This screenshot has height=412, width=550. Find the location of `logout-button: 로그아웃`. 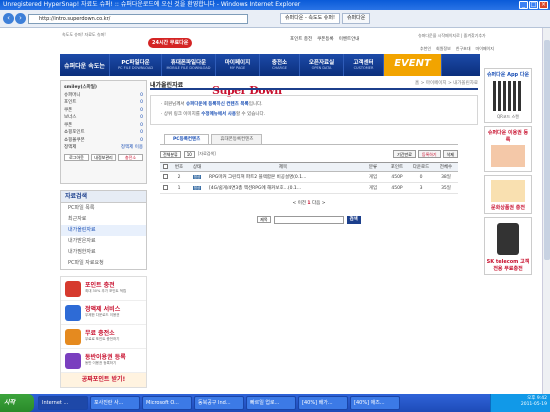

logout-button: 로그아웃 is located at coordinates (76, 157).